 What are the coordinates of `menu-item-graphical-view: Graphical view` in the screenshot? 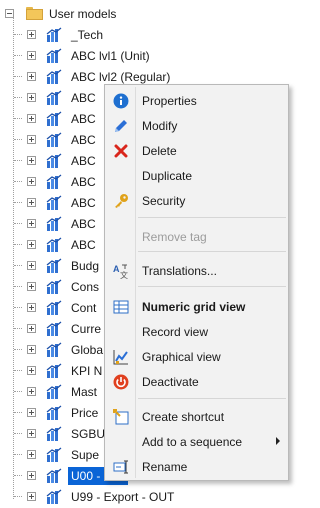 It's located at (196, 357).